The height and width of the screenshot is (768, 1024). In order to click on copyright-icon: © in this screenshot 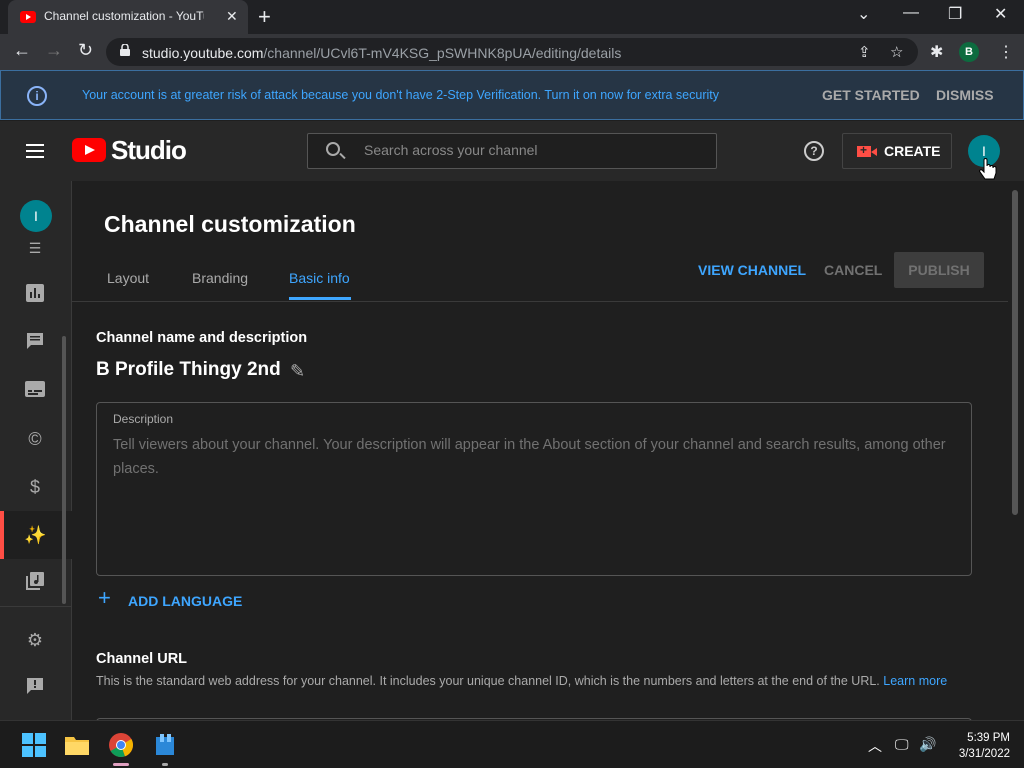, I will do `click(35, 439)`.